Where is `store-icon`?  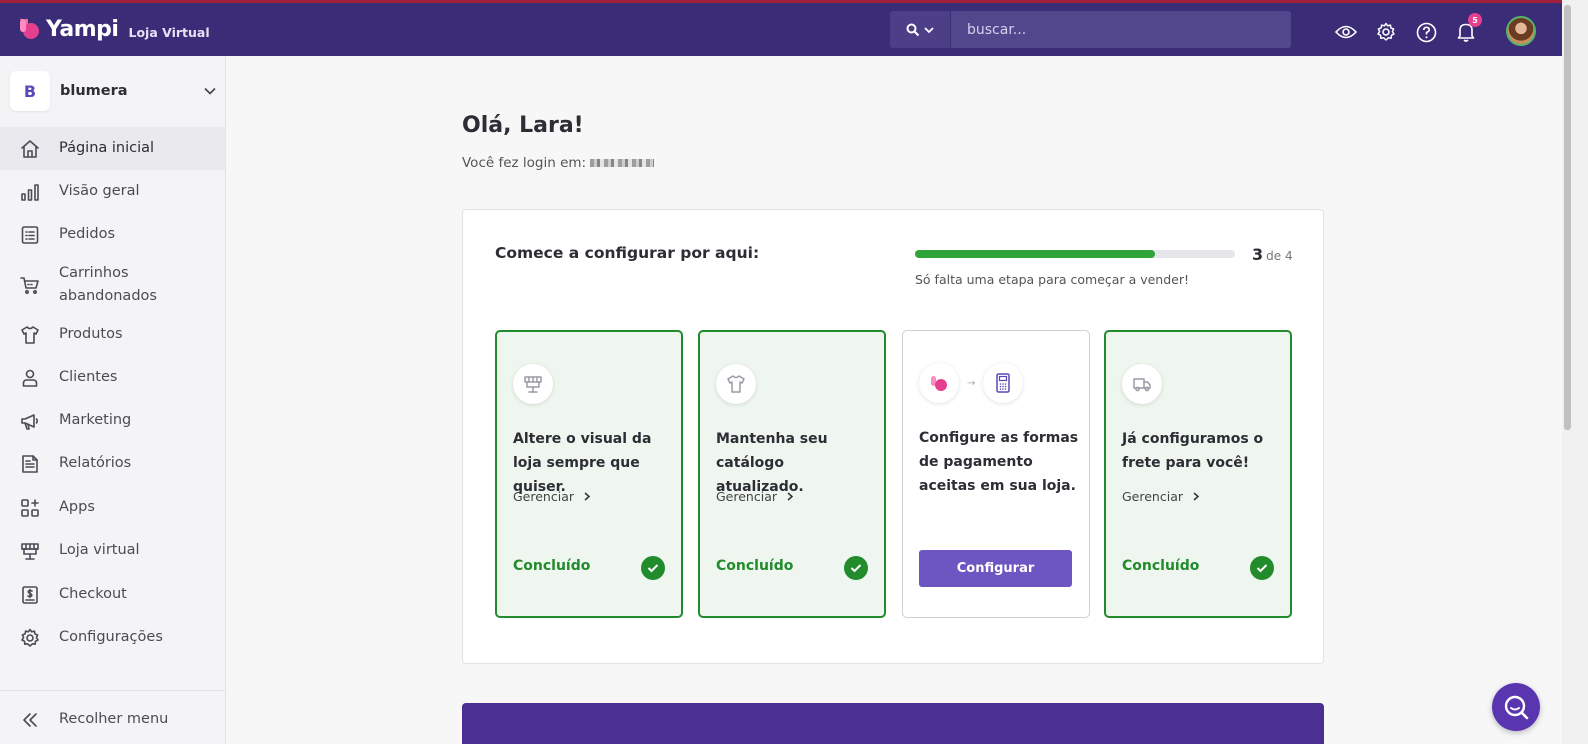
store-icon is located at coordinates (30, 551).